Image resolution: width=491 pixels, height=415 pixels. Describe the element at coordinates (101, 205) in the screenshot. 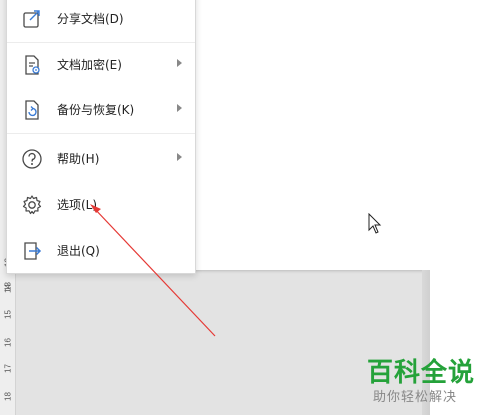

I see `menu-item-options: 选项(L)` at that location.